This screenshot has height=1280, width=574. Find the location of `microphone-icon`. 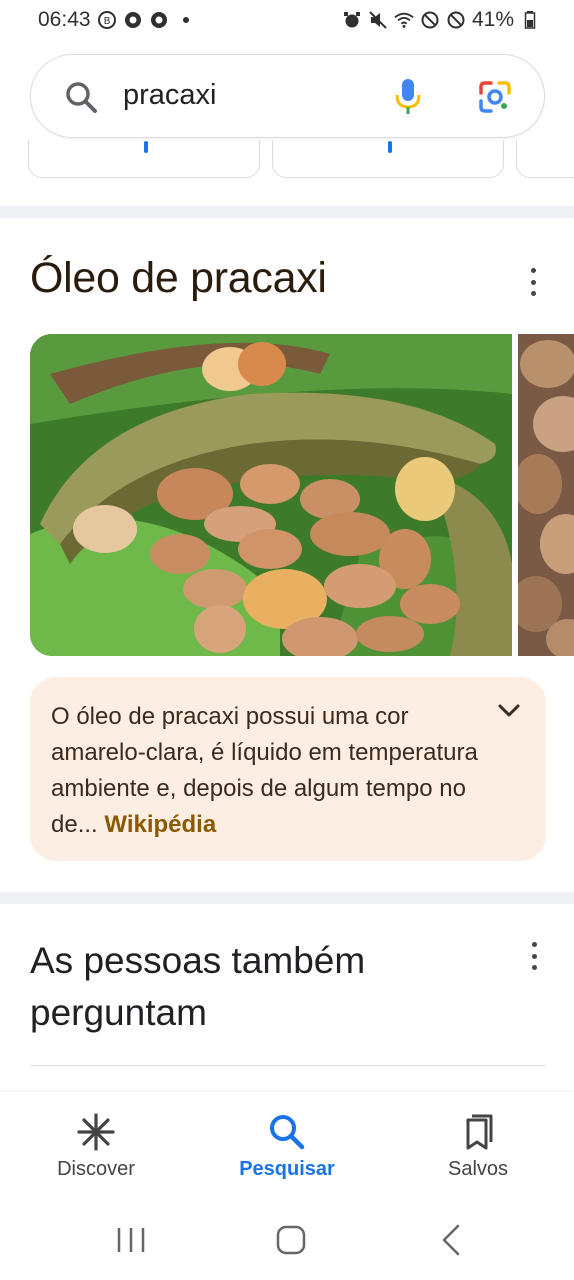

microphone-icon is located at coordinates (408, 97).